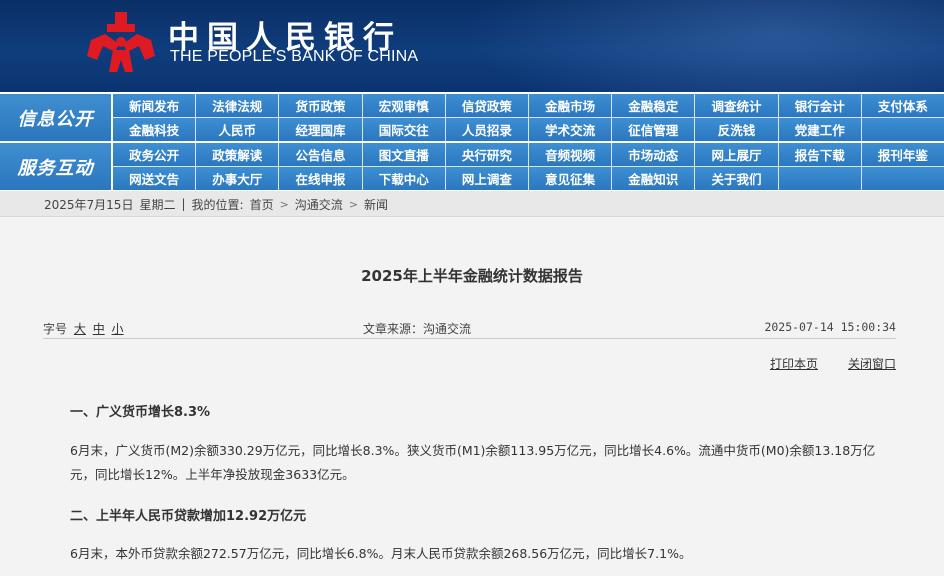 The width and height of the screenshot is (944, 576). What do you see at coordinates (154, 105) in the screenshot?
I see `nav-info-item-0: 新闻发布` at bounding box center [154, 105].